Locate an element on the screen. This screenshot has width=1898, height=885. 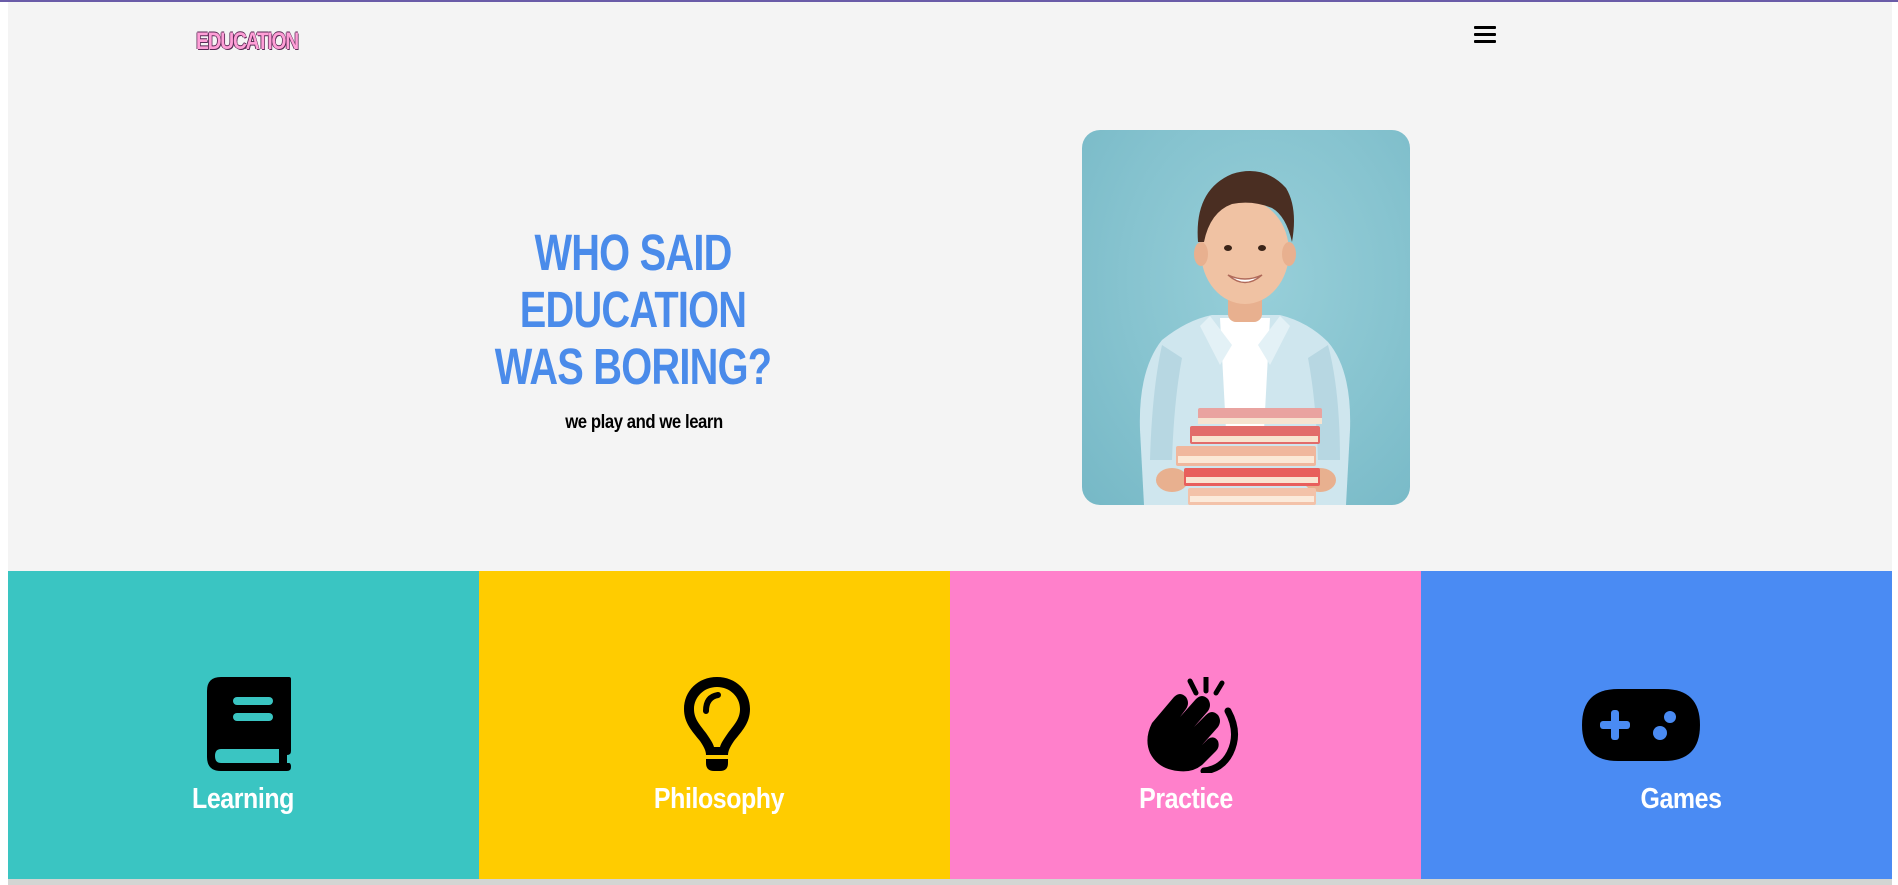
tile-philosophy: Philosophy is located at coordinates (714, 725).